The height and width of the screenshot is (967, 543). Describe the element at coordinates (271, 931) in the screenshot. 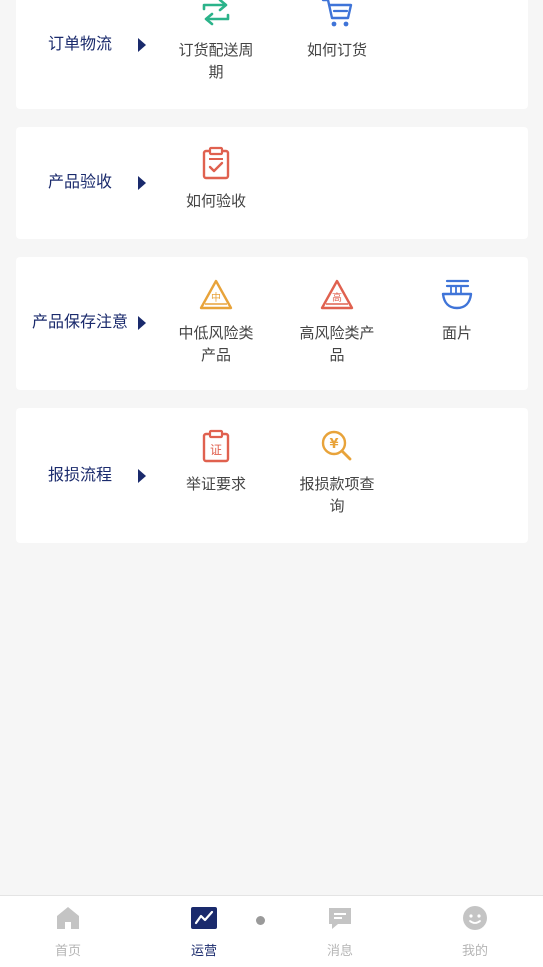

I see `bottom-tab-bar: 首页 运营 消息 我的` at that location.